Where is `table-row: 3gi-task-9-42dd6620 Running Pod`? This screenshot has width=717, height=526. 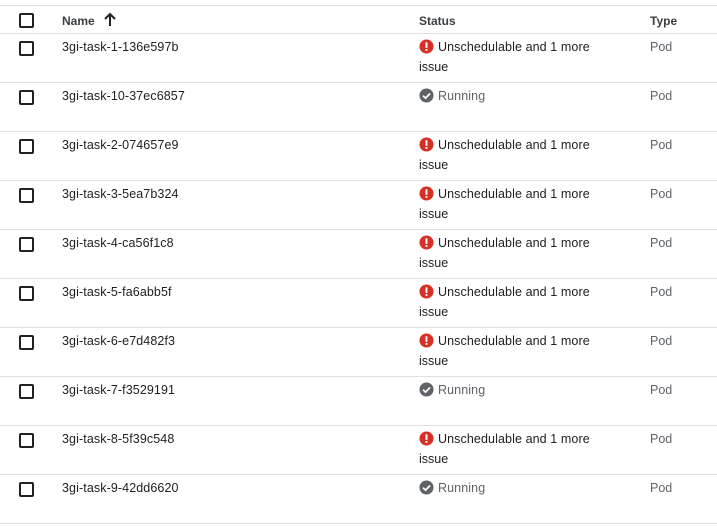 table-row: 3gi-task-9-42dd6620 Running Pod is located at coordinates (358, 499).